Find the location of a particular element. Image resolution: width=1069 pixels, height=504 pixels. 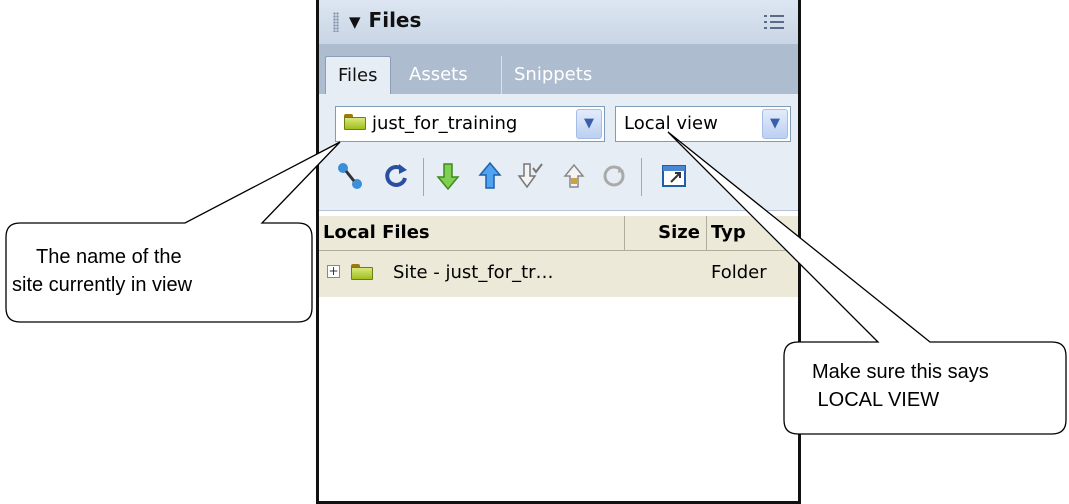

column-header-size: Size is located at coordinates (666, 233).